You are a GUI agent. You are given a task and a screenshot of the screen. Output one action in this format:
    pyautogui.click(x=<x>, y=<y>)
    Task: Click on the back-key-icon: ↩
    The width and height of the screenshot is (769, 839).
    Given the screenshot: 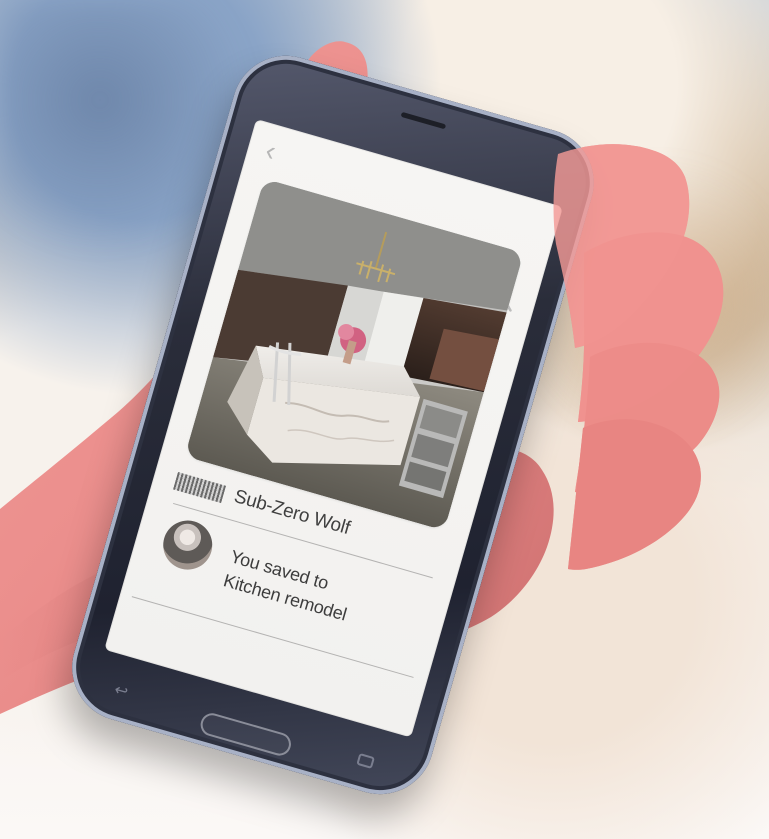 What is the action you would take?
    pyautogui.click(x=125, y=691)
    